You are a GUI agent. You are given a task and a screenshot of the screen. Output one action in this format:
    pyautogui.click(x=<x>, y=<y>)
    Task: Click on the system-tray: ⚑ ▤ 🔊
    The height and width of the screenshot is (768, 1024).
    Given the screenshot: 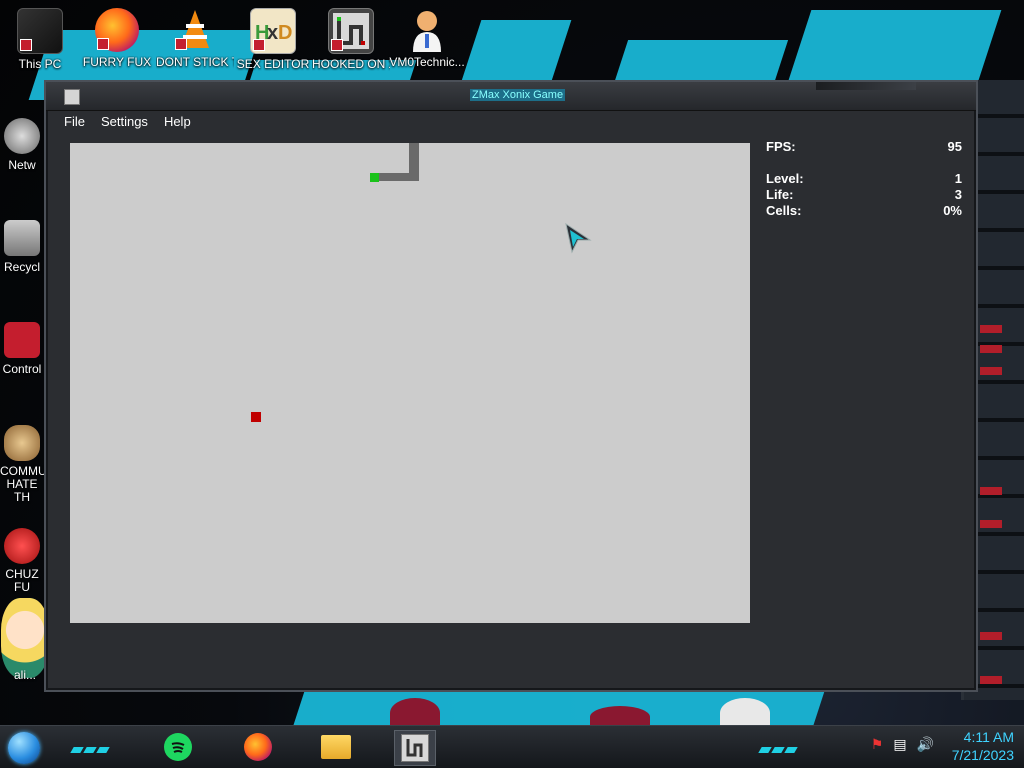 What is the action you would take?
    pyautogui.click(x=902, y=744)
    